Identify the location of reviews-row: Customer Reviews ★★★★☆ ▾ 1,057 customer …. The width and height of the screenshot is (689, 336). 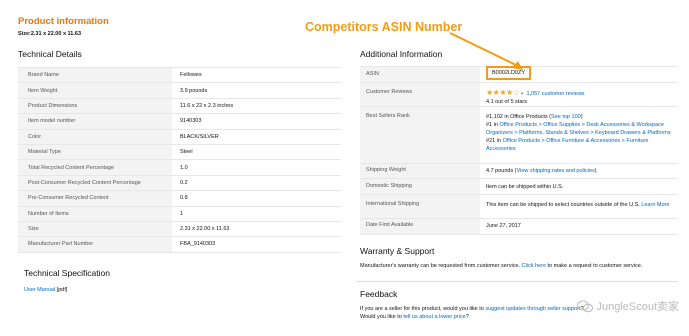
(519, 94).